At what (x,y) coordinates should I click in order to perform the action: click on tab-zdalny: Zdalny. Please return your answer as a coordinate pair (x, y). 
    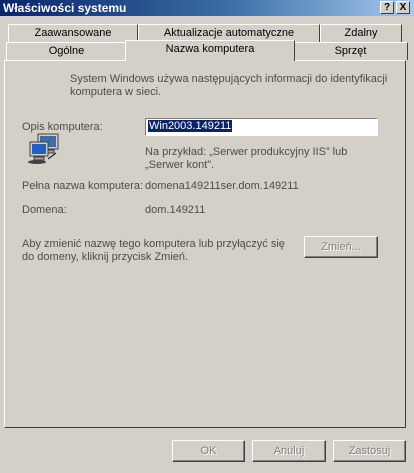
    Looking at the image, I should click on (361, 33).